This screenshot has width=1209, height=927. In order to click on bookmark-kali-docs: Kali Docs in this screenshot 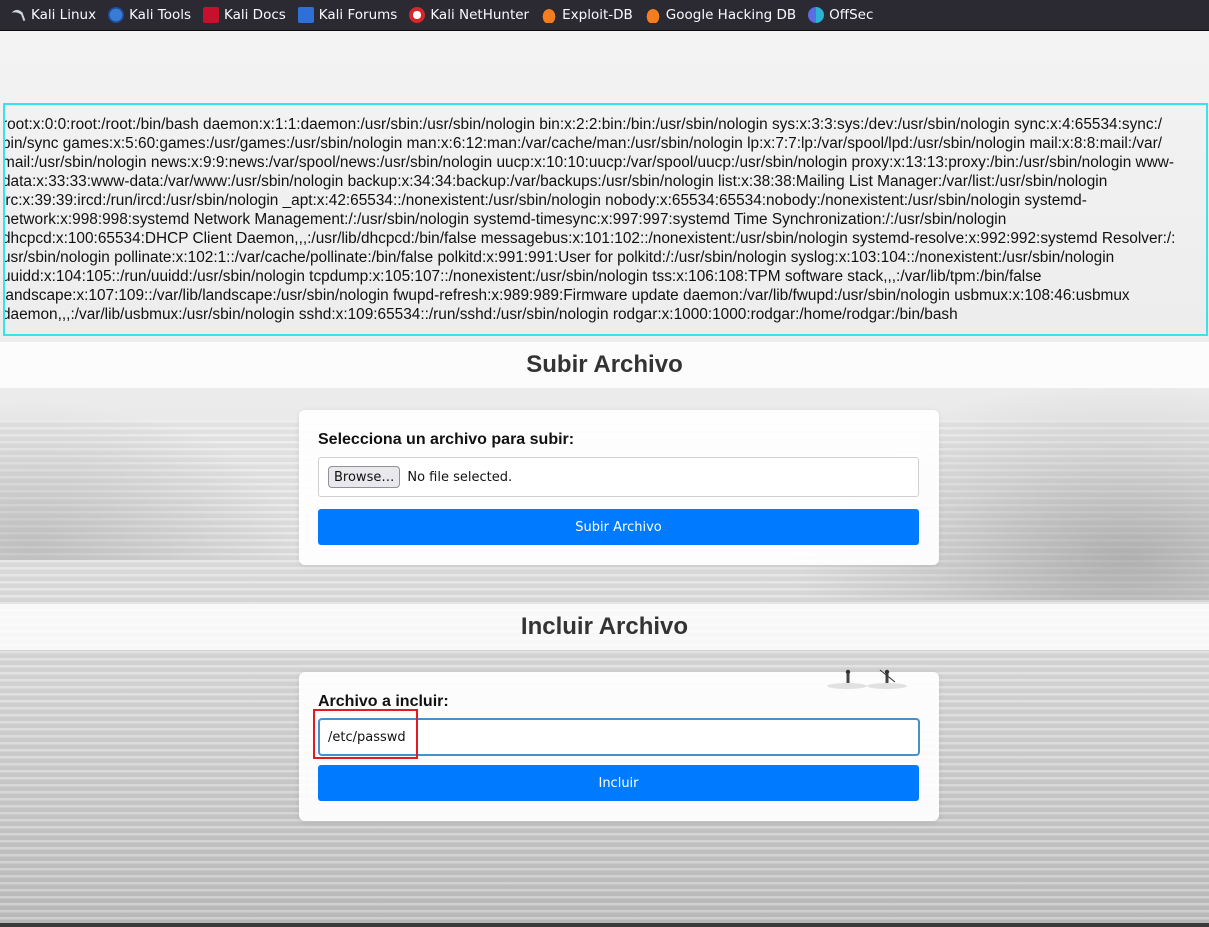, I will do `click(244, 15)`.